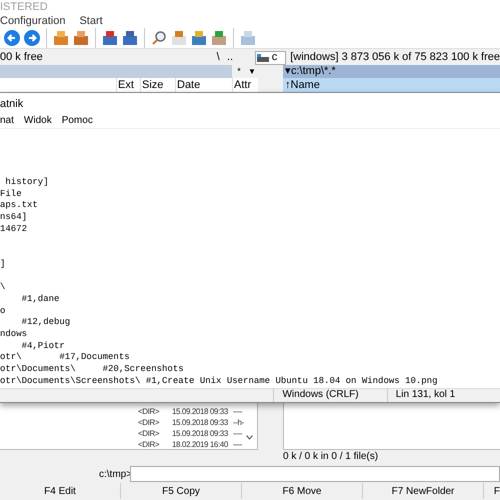 The height and width of the screenshot is (500, 500). I want to click on menu-item: Pomoc, so click(77, 120).